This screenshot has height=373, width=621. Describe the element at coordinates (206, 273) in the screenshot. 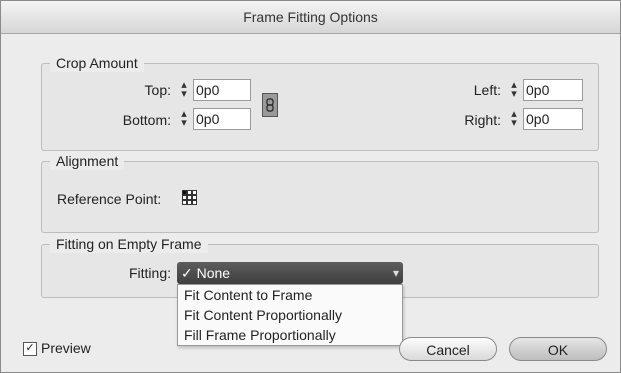

I see `fitting-selected-value: ✓ None` at that location.